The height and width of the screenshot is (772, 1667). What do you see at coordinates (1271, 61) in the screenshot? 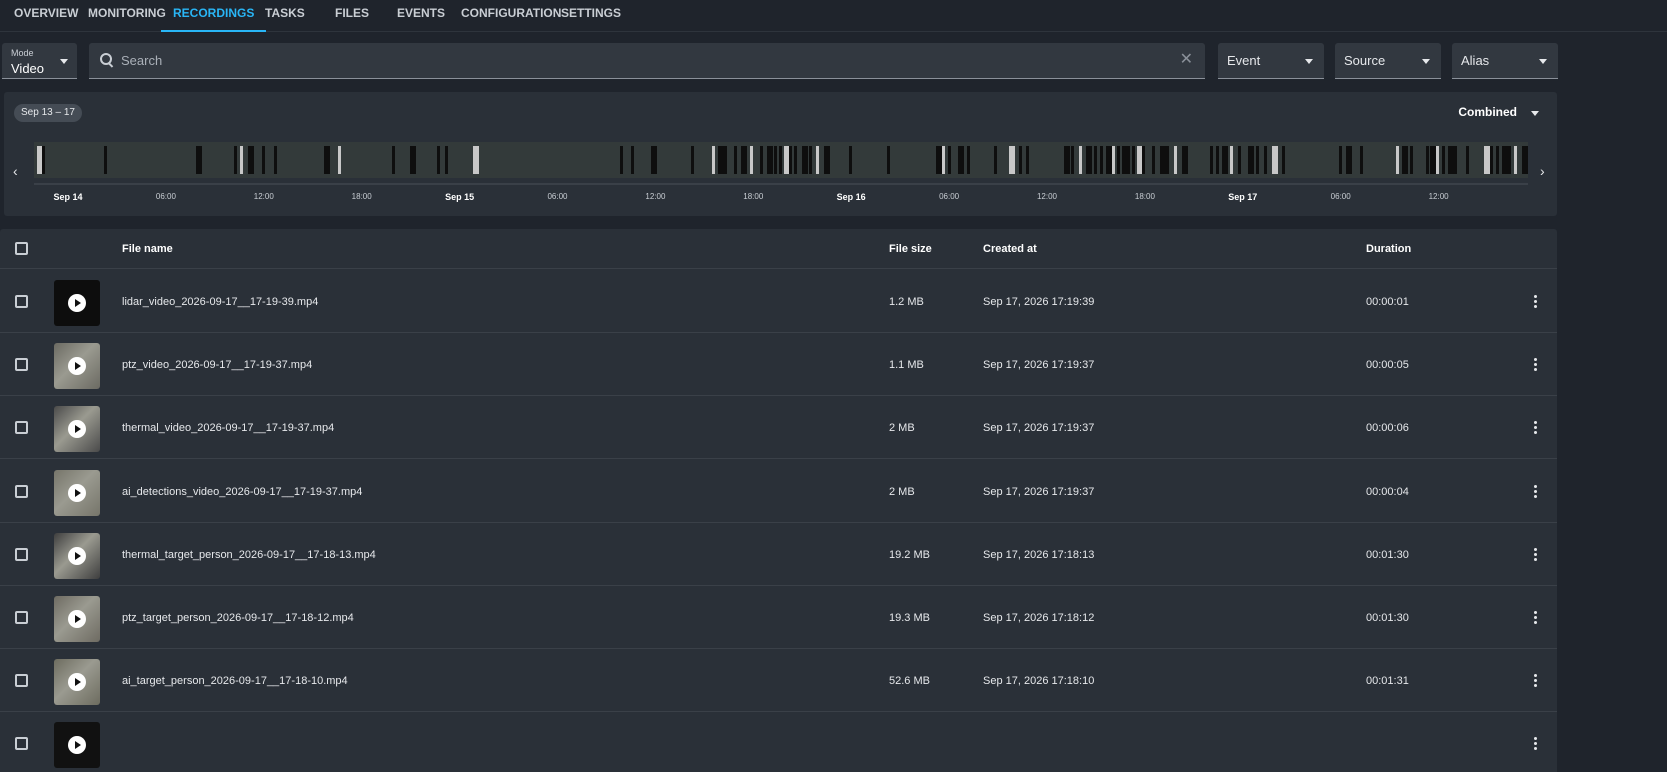
I see `event-select: Event` at bounding box center [1271, 61].